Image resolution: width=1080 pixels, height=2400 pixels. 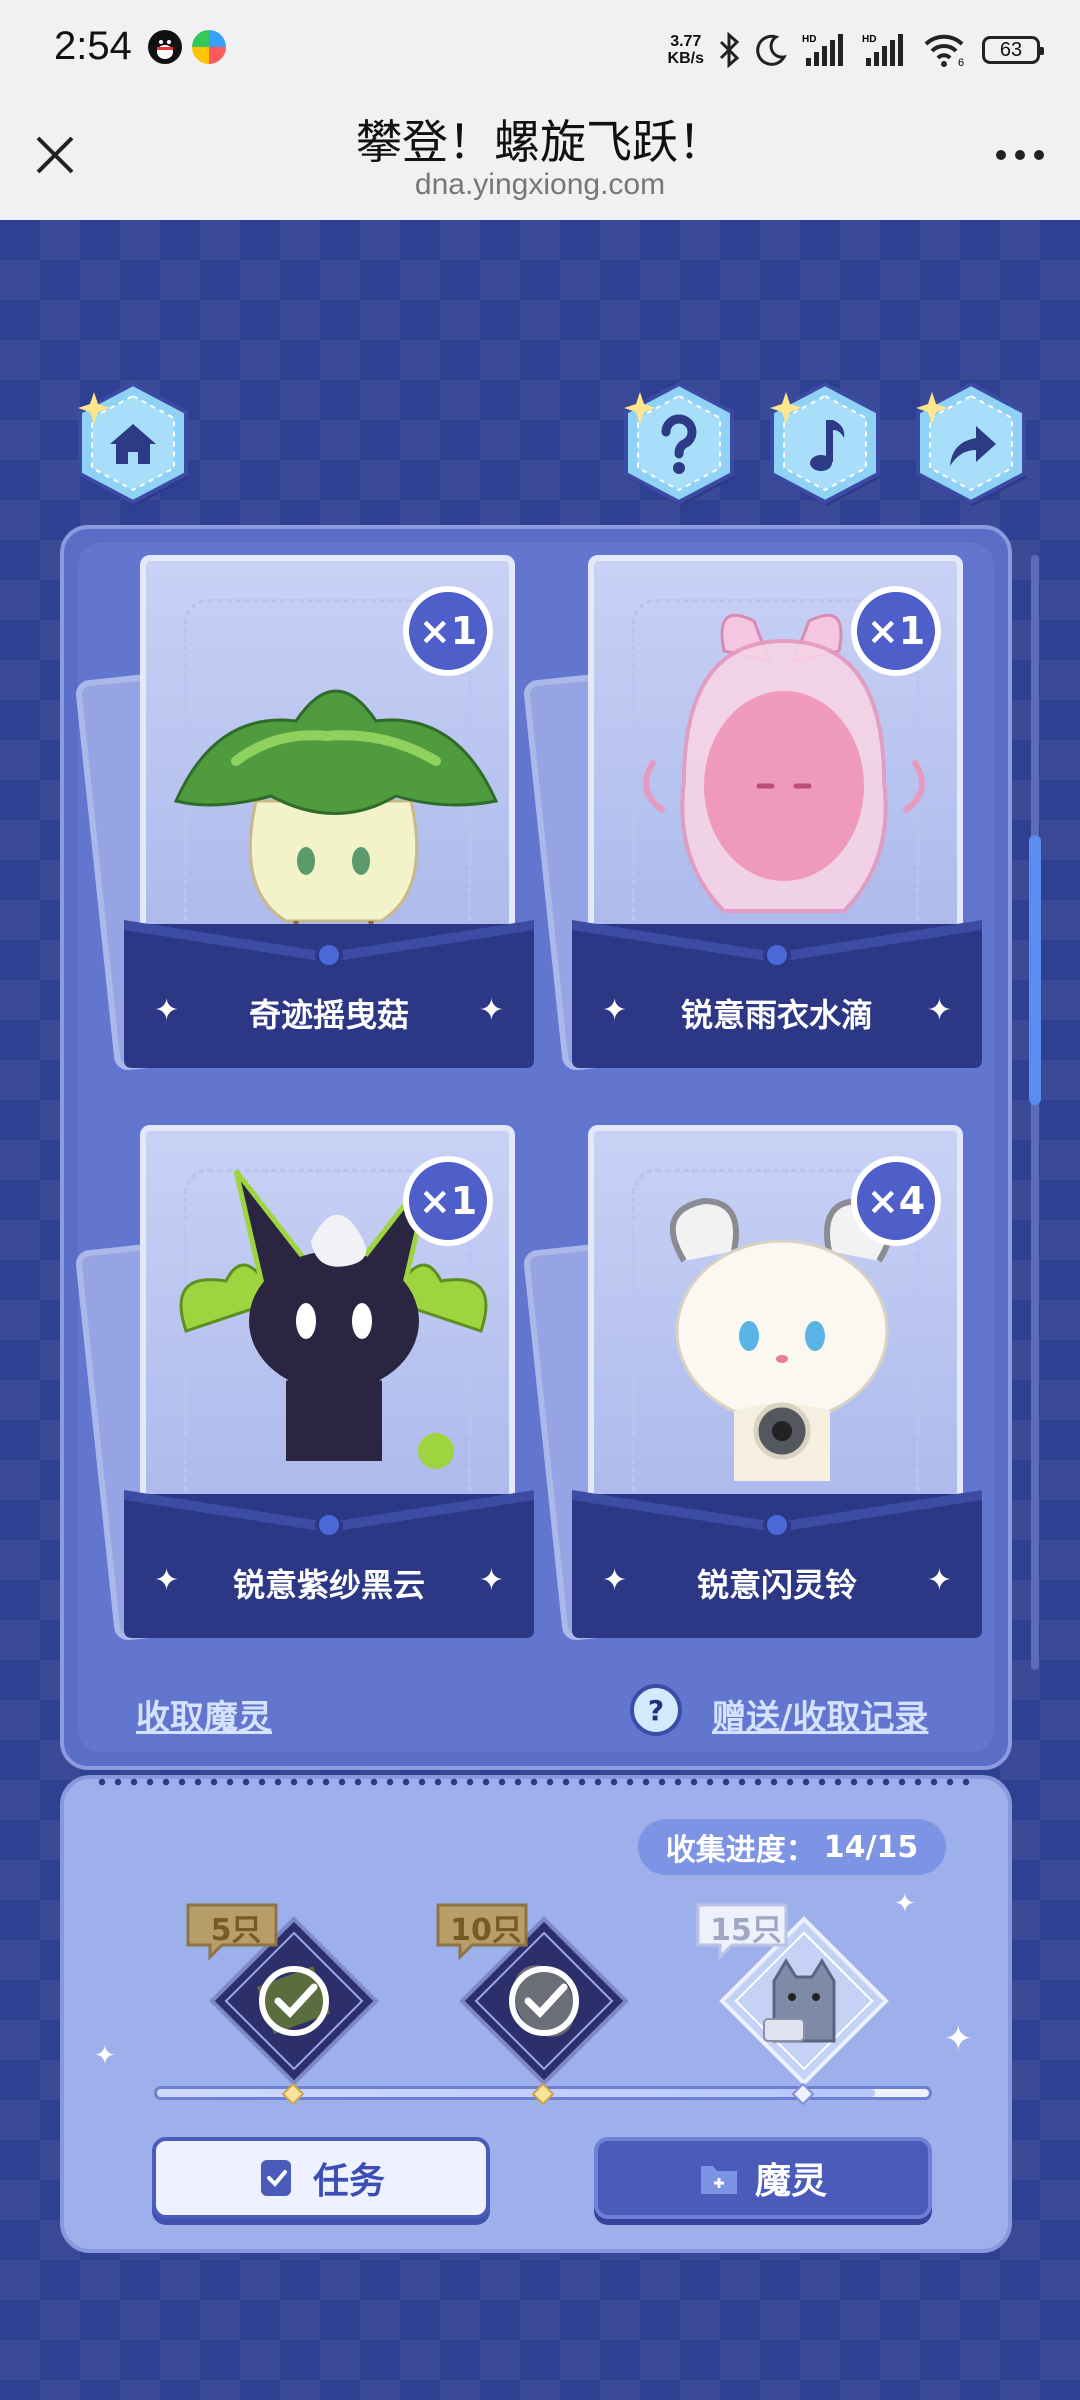 What do you see at coordinates (685, 50) in the screenshot?
I see `net-speed: 3.77 KB/s` at bounding box center [685, 50].